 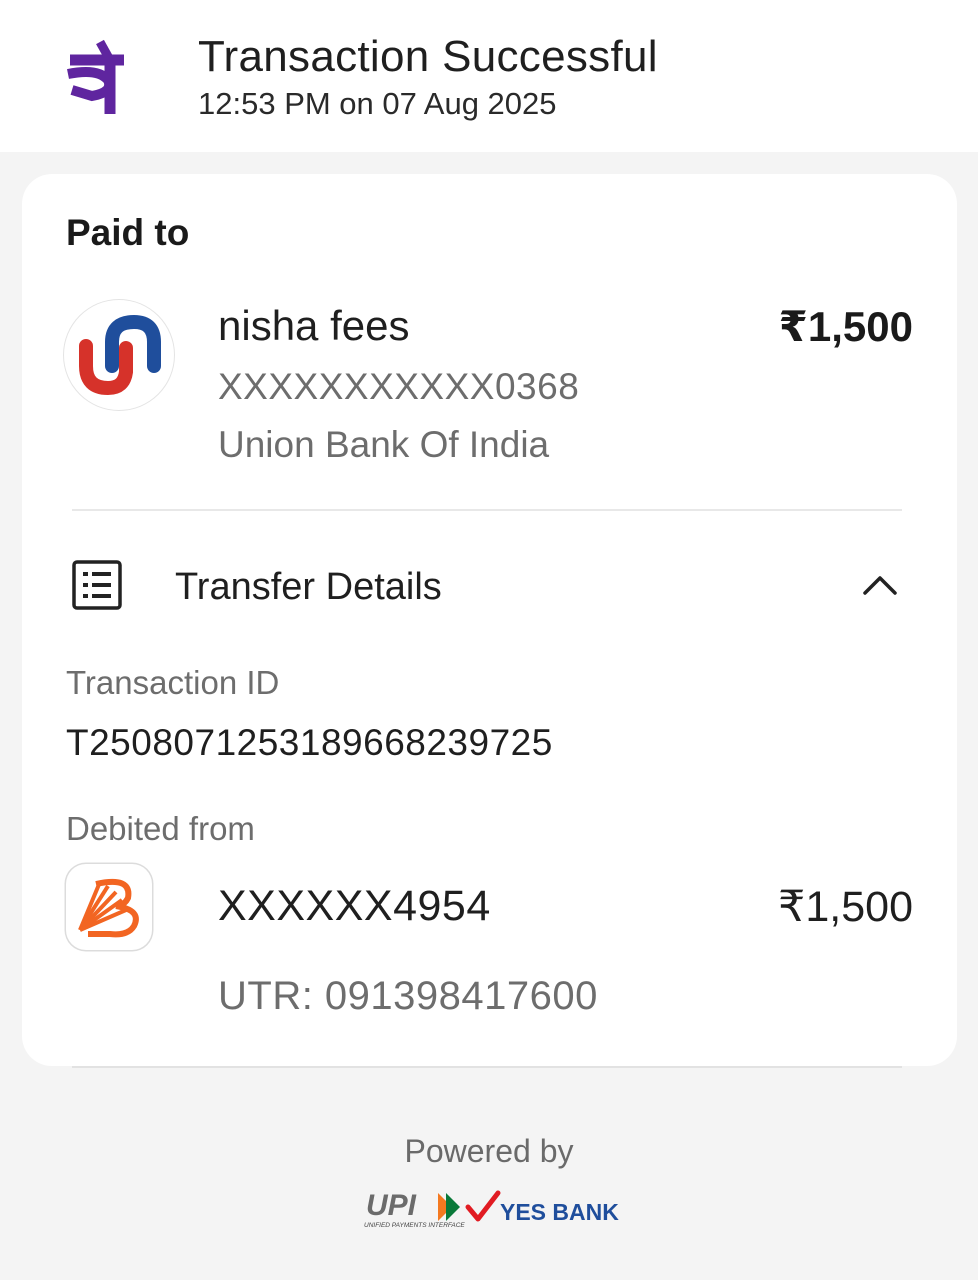 I want to click on yes-bank-logo-text: YES BANK, so click(x=559, y=1212).